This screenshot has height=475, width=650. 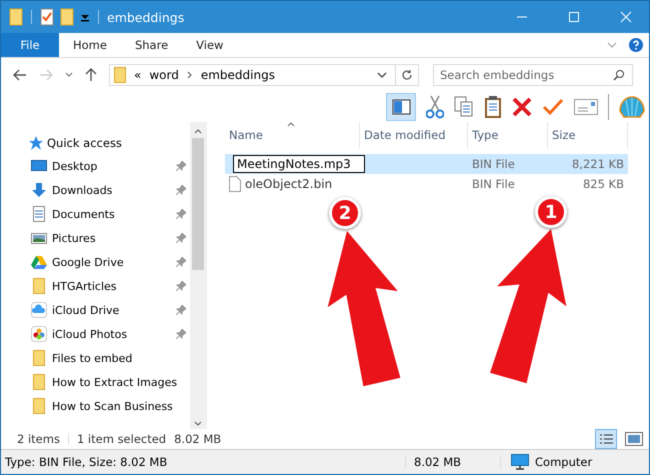 What do you see at coordinates (574, 17) in the screenshot?
I see `maximize-icon` at bounding box center [574, 17].